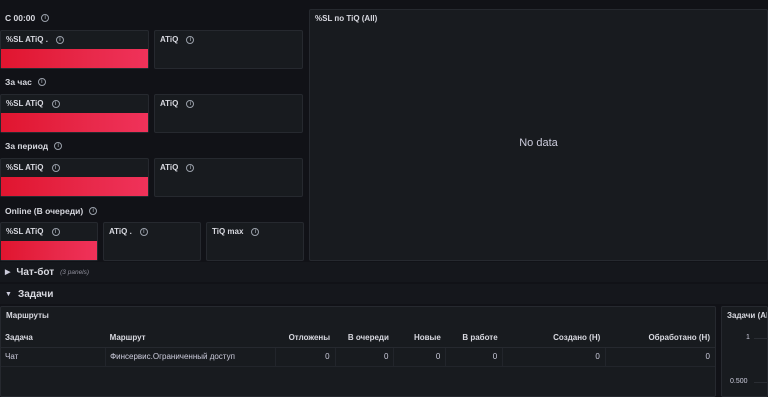 The height and width of the screenshot is (397, 768). Describe the element at coordinates (419, 338) in the screenshot. I see `column-header: Новые` at that location.